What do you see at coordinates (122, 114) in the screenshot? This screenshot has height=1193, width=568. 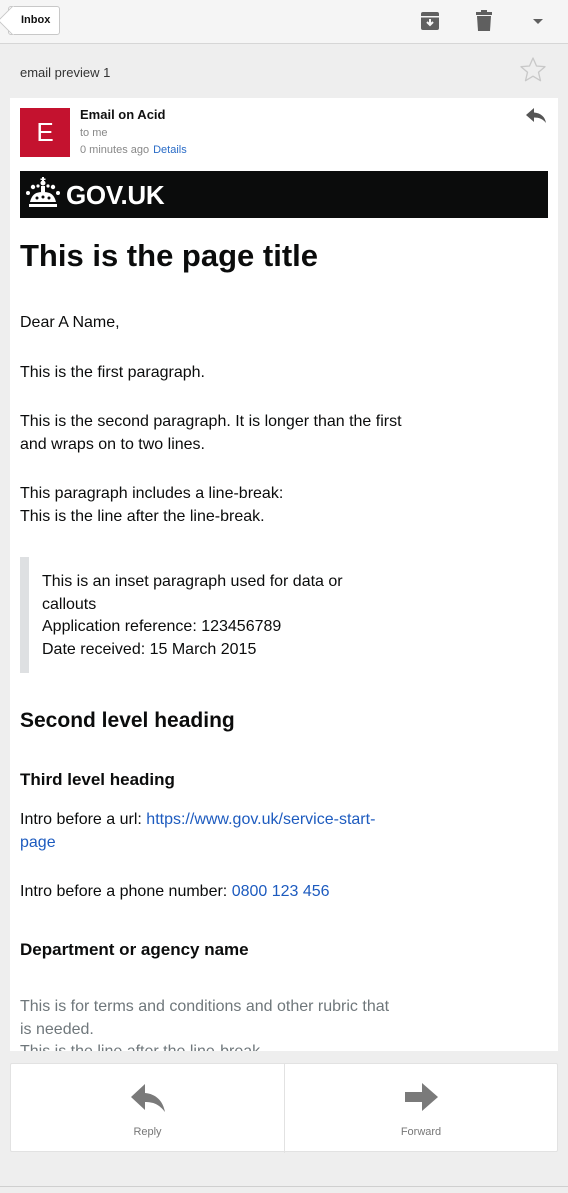 I see `sender-name: Email on Acid` at bounding box center [122, 114].